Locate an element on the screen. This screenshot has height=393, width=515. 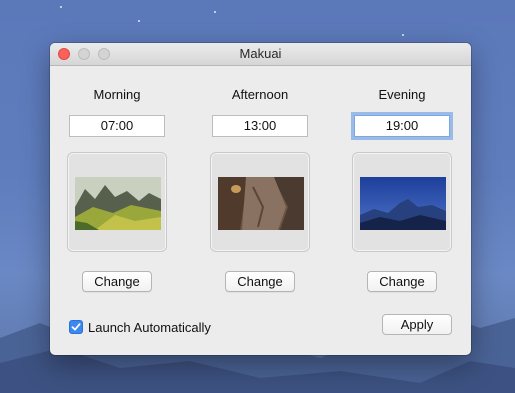
checkmark-icon is located at coordinates (76, 327).